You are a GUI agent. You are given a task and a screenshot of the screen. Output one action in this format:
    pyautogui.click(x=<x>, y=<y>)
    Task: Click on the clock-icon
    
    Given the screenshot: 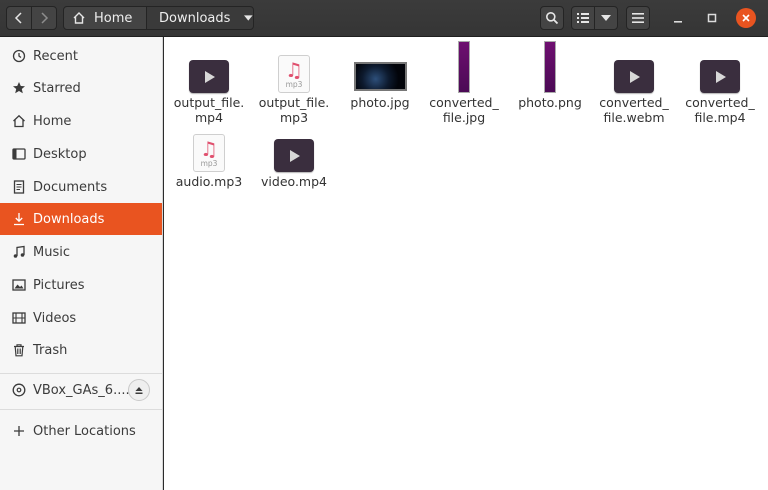 What is the action you would take?
    pyautogui.click(x=19, y=56)
    